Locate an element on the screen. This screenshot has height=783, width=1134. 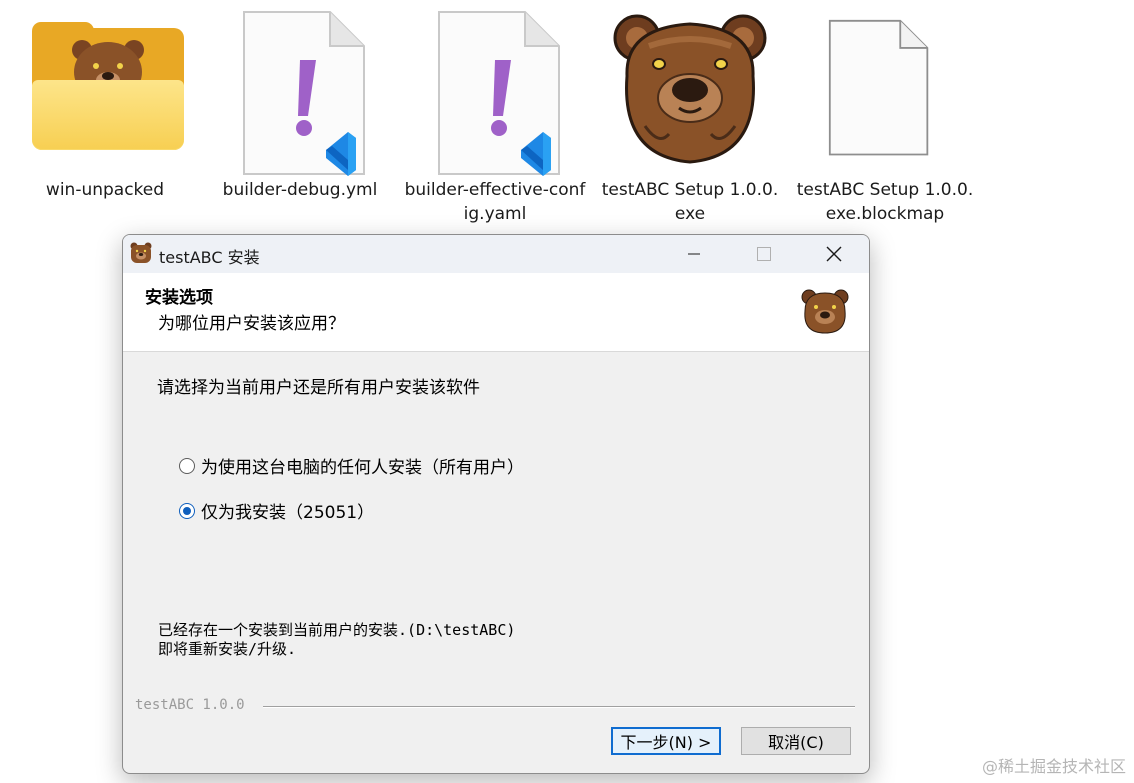
file-item-builder-effective-config: builder-effective-config.yaml is located at coordinates (495, 116).